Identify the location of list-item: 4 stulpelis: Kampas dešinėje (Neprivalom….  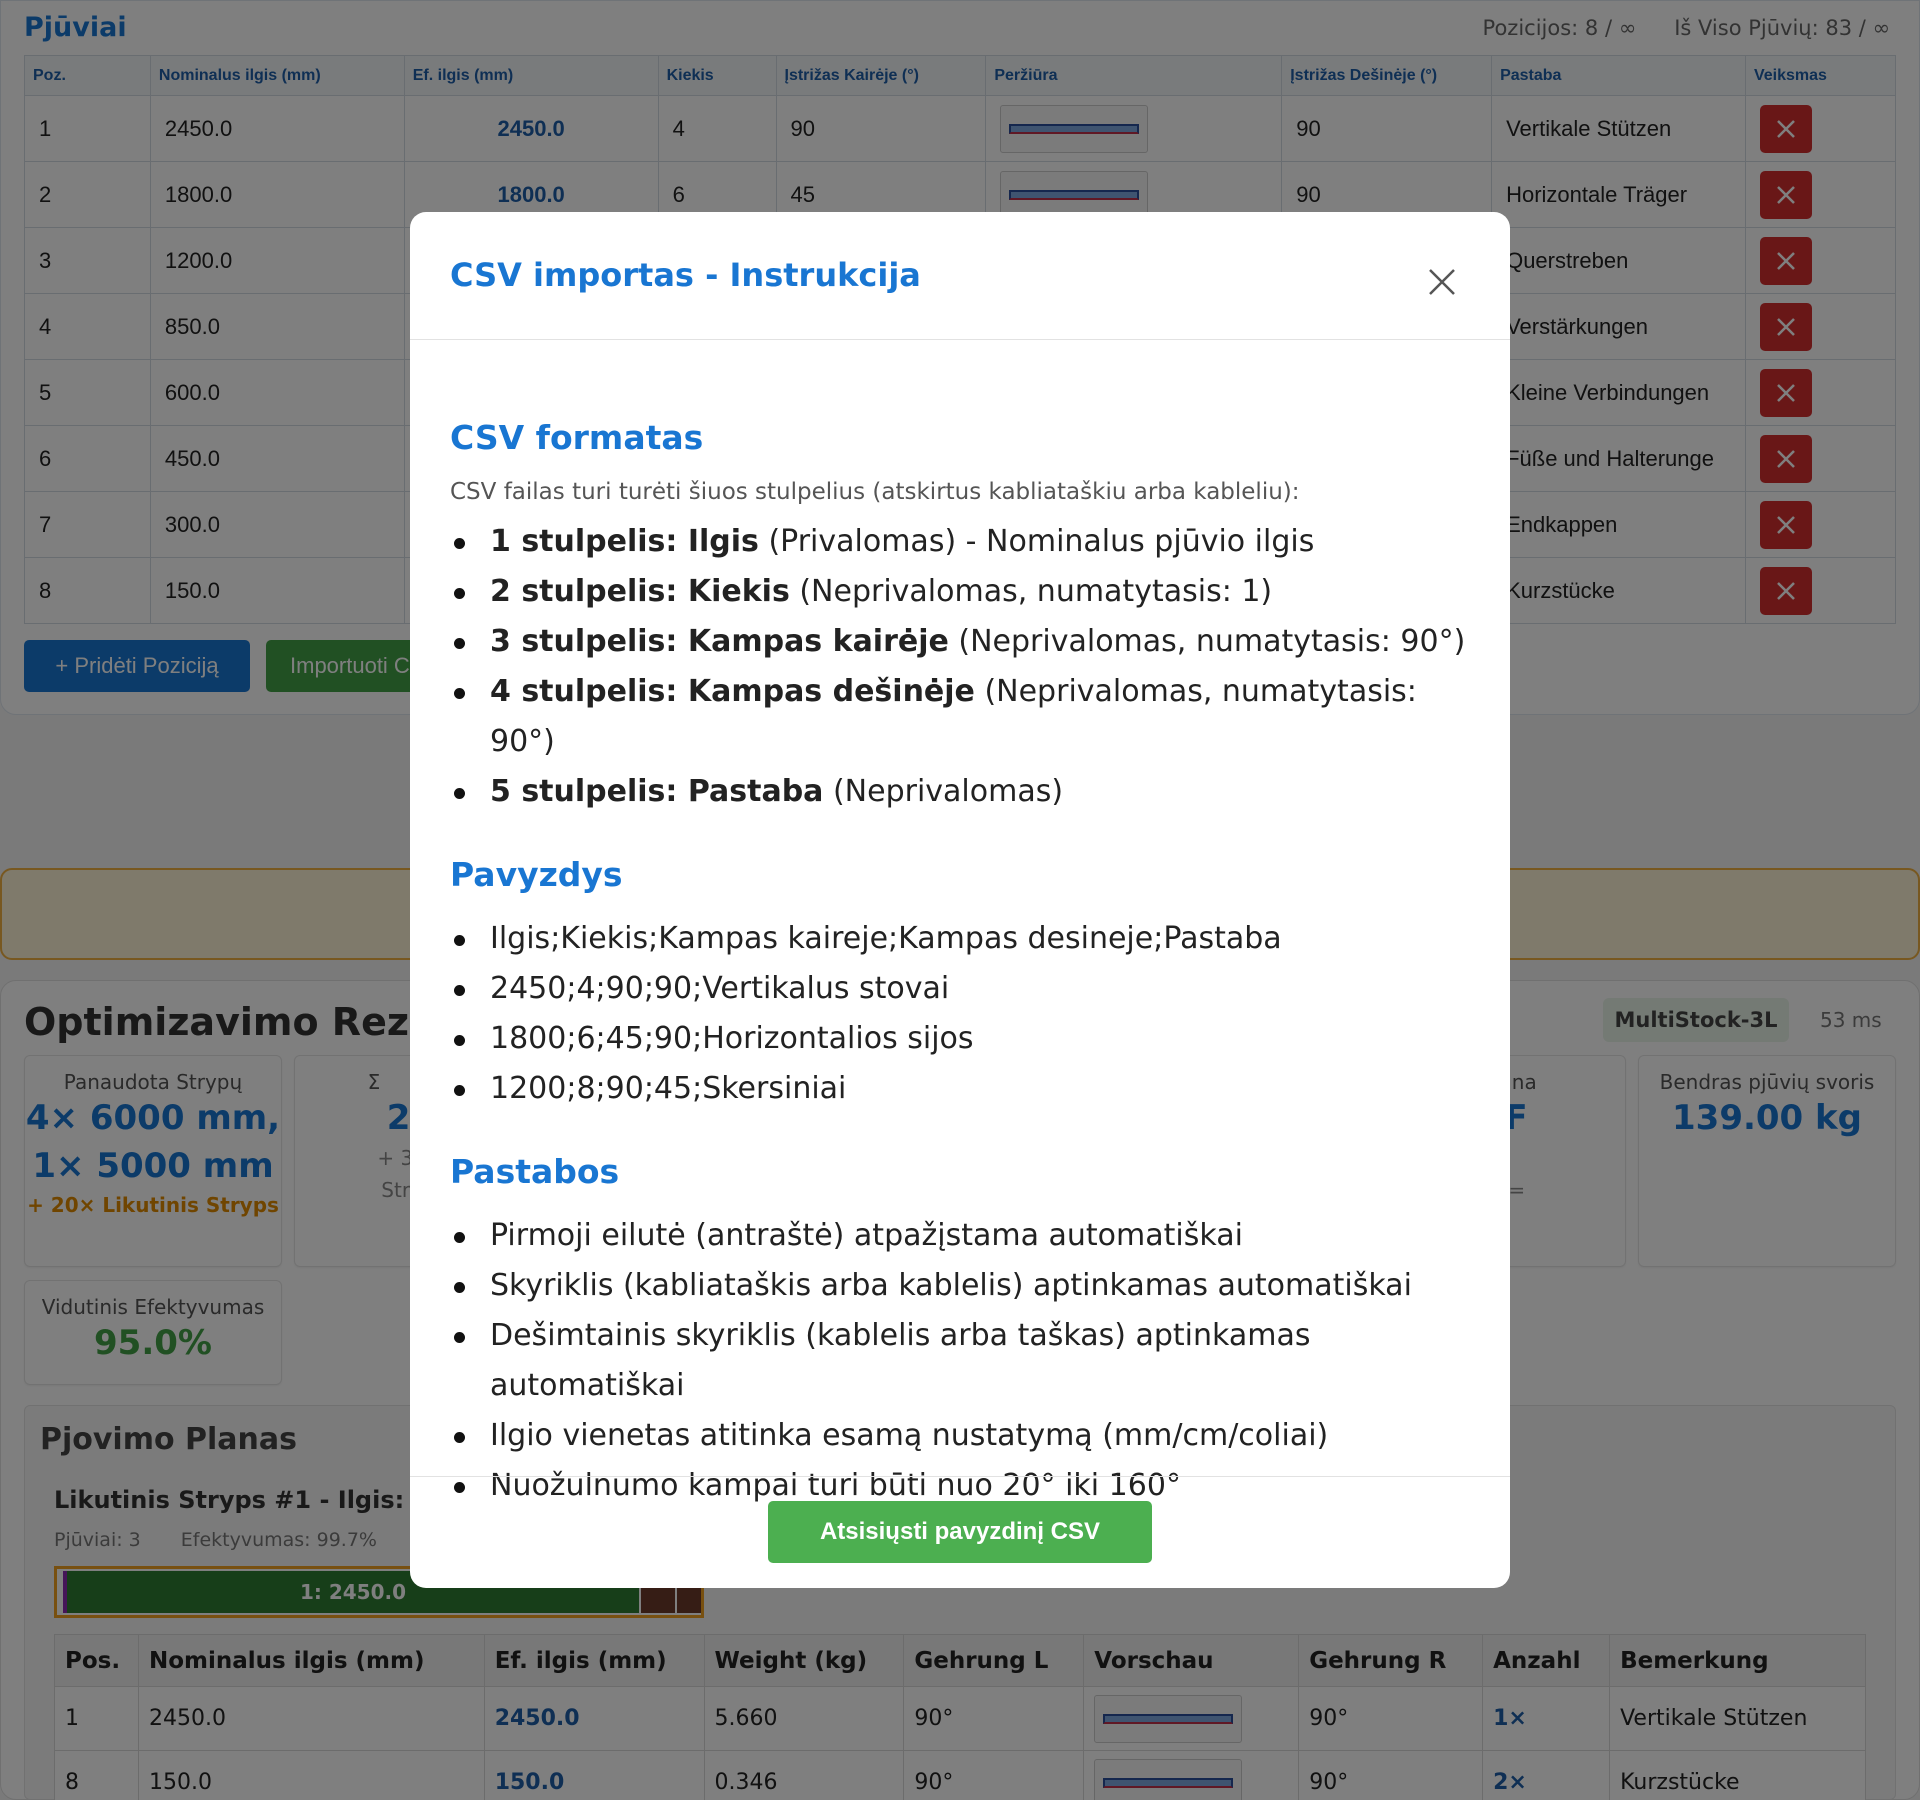
(960, 717).